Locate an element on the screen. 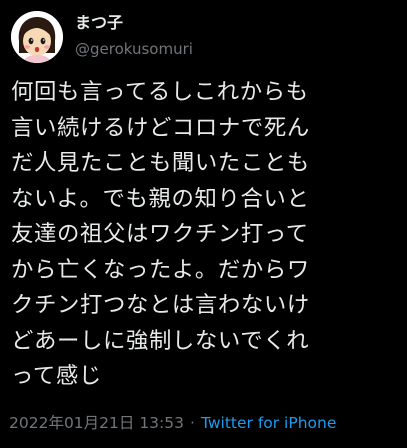 Image resolution: width=407 pixels, height=448 pixels. user-handle: @gerokusomuri is located at coordinates (134, 49).